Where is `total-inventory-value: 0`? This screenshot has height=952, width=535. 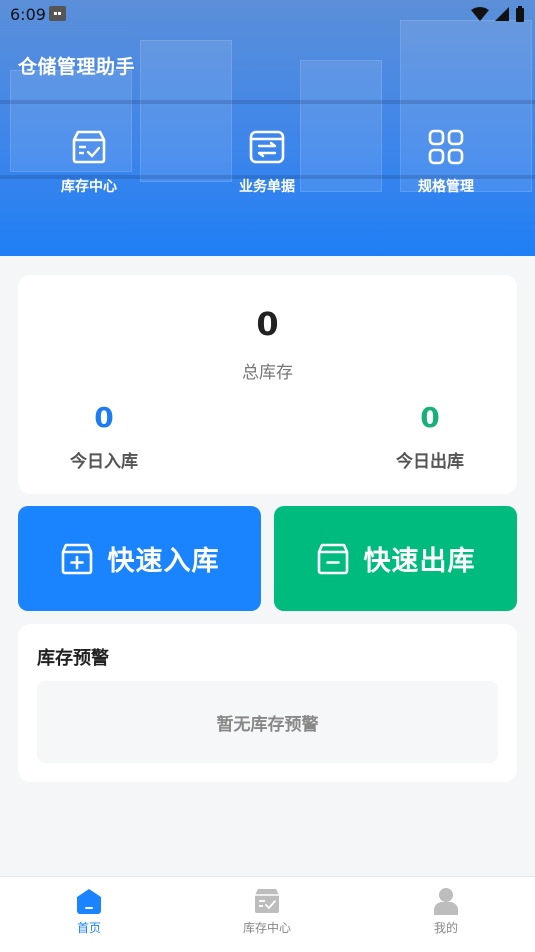 total-inventory-value: 0 is located at coordinates (267, 324).